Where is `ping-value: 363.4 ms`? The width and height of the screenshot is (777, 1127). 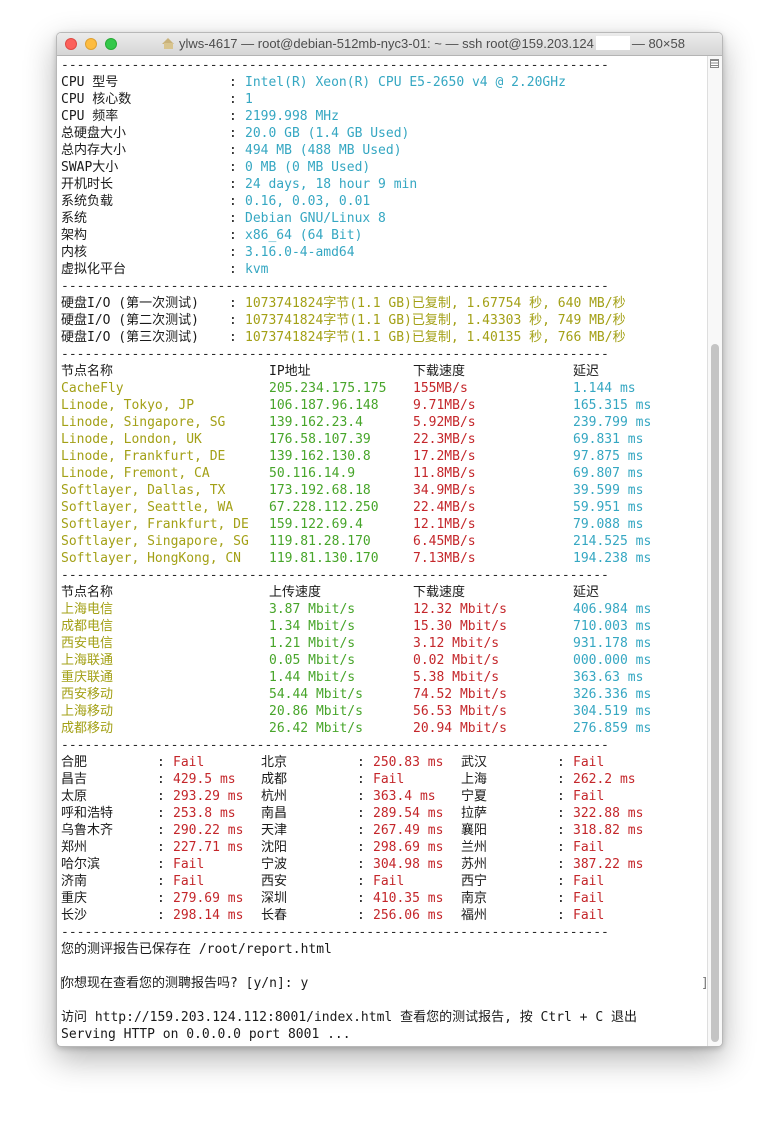
ping-value: 363.4 ms is located at coordinates (404, 796).